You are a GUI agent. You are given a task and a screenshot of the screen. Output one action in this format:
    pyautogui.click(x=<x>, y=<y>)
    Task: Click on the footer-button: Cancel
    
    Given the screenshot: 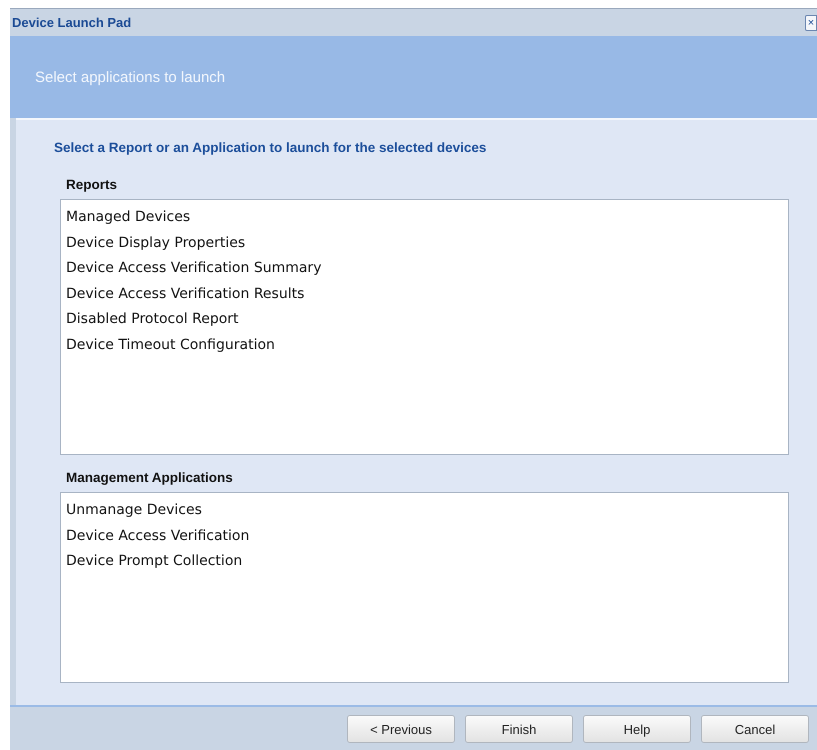 What is the action you would take?
    pyautogui.click(x=755, y=729)
    